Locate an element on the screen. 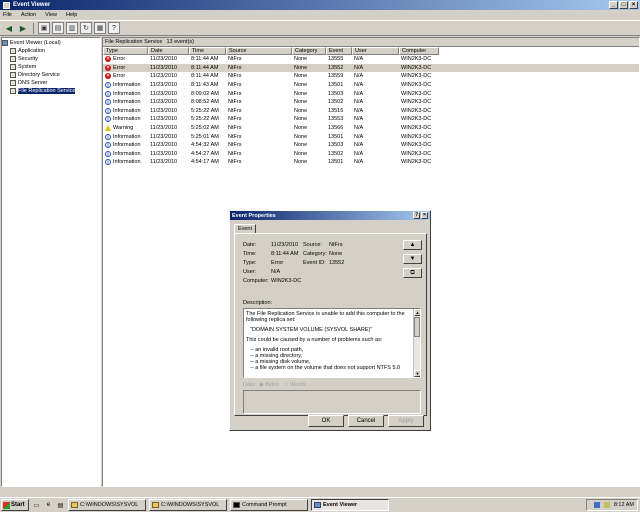 The image size is (640, 512). tree-item-directory-service: Directory Service is located at coordinates (51, 75).